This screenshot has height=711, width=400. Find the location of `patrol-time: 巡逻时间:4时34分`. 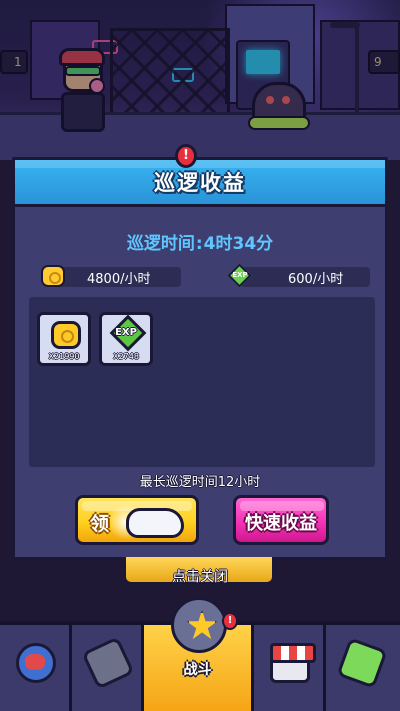

patrol-time: 巡逻时间:4时34分 is located at coordinates (200, 241).